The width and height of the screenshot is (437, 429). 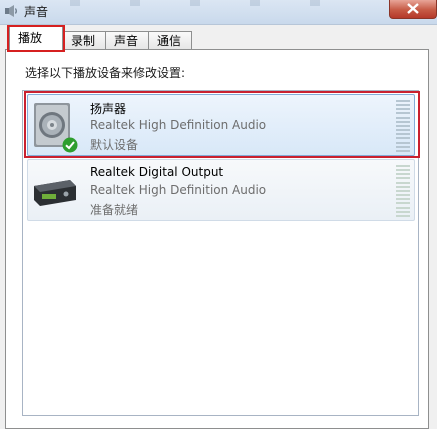 I want to click on close-button, so click(x=413, y=9).